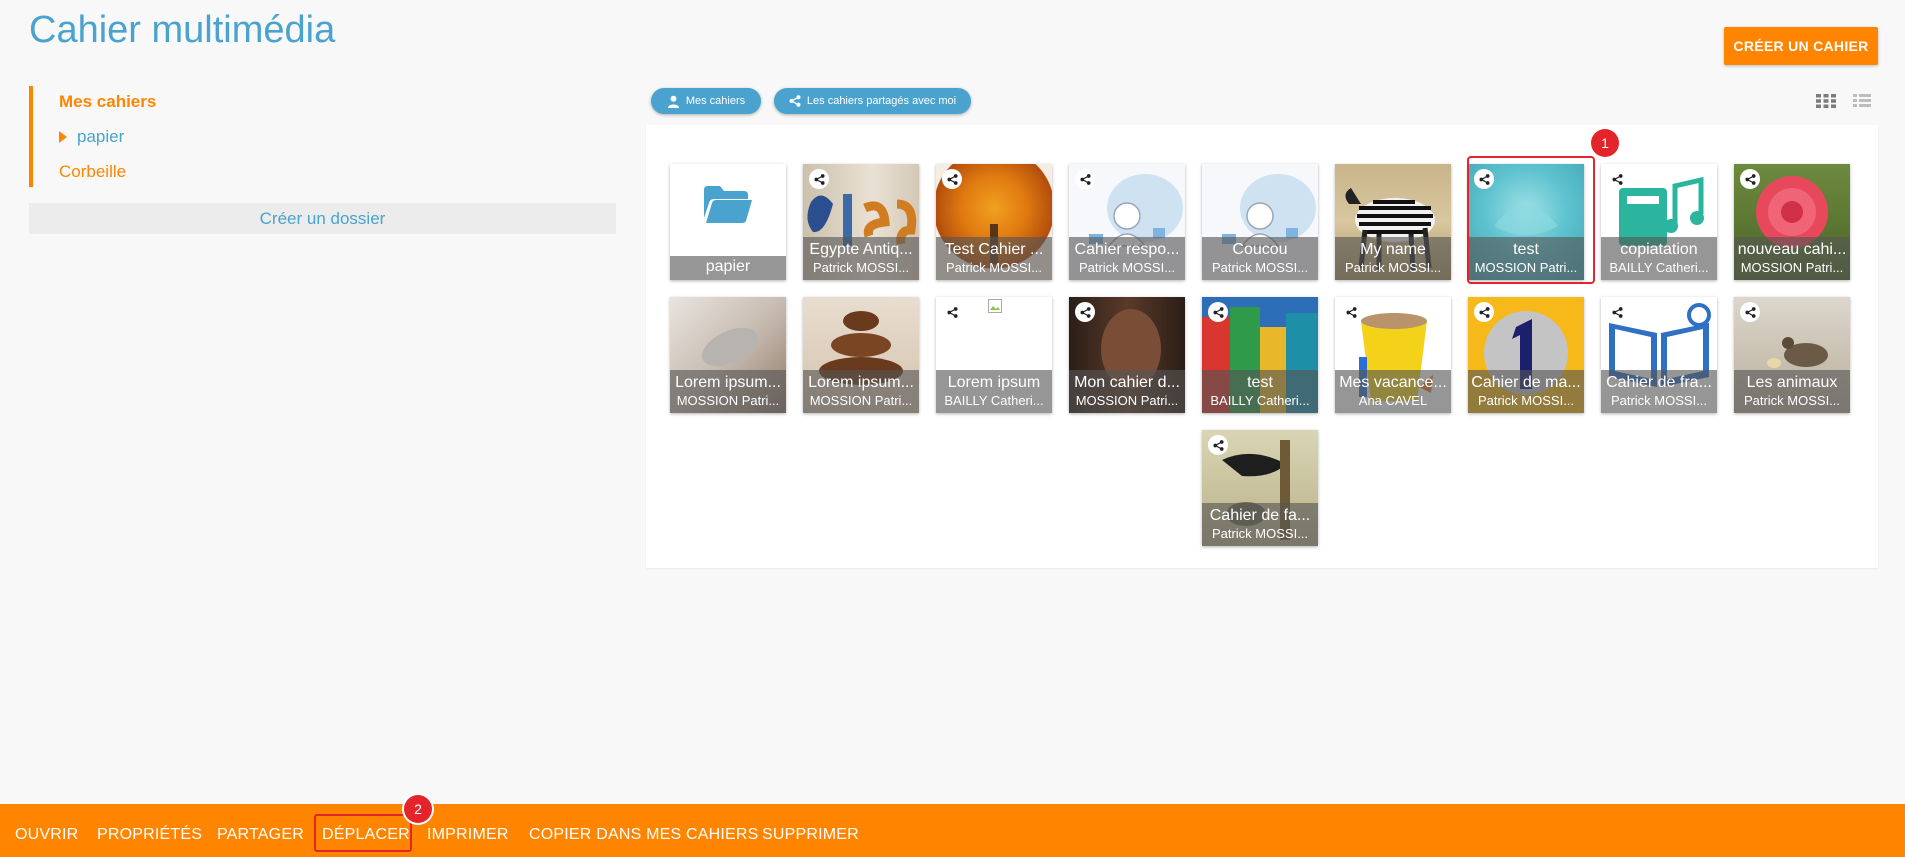  Describe the element at coordinates (1659, 249) in the screenshot. I see `notebook-title: copiatation` at that location.